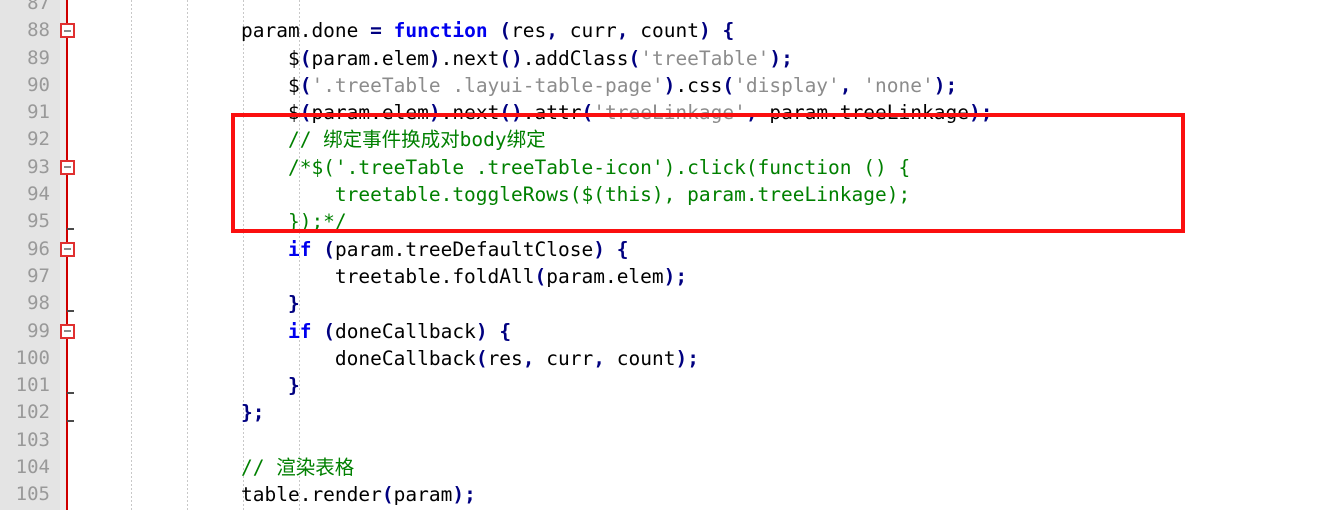  What do you see at coordinates (423, 495) in the screenshot?
I see `code-token-plain: param` at bounding box center [423, 495].